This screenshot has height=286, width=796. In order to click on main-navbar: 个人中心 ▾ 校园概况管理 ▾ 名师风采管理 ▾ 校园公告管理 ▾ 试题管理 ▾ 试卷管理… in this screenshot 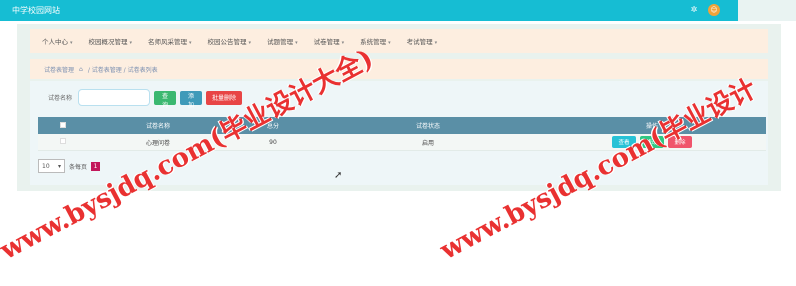, I will do `click(399, 41)`.